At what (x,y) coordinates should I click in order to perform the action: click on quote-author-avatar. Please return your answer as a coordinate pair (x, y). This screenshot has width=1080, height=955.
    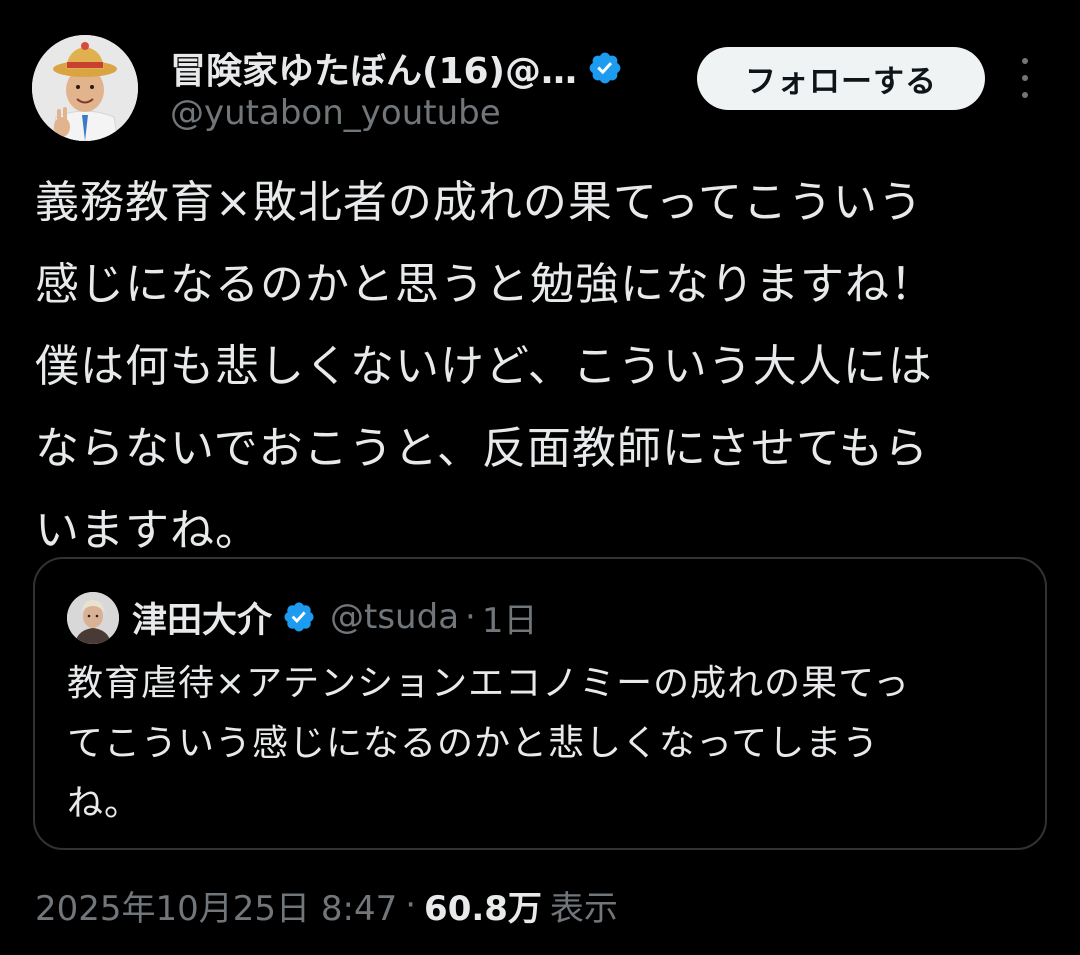
    Looking at the image, I should click on (93, 618).